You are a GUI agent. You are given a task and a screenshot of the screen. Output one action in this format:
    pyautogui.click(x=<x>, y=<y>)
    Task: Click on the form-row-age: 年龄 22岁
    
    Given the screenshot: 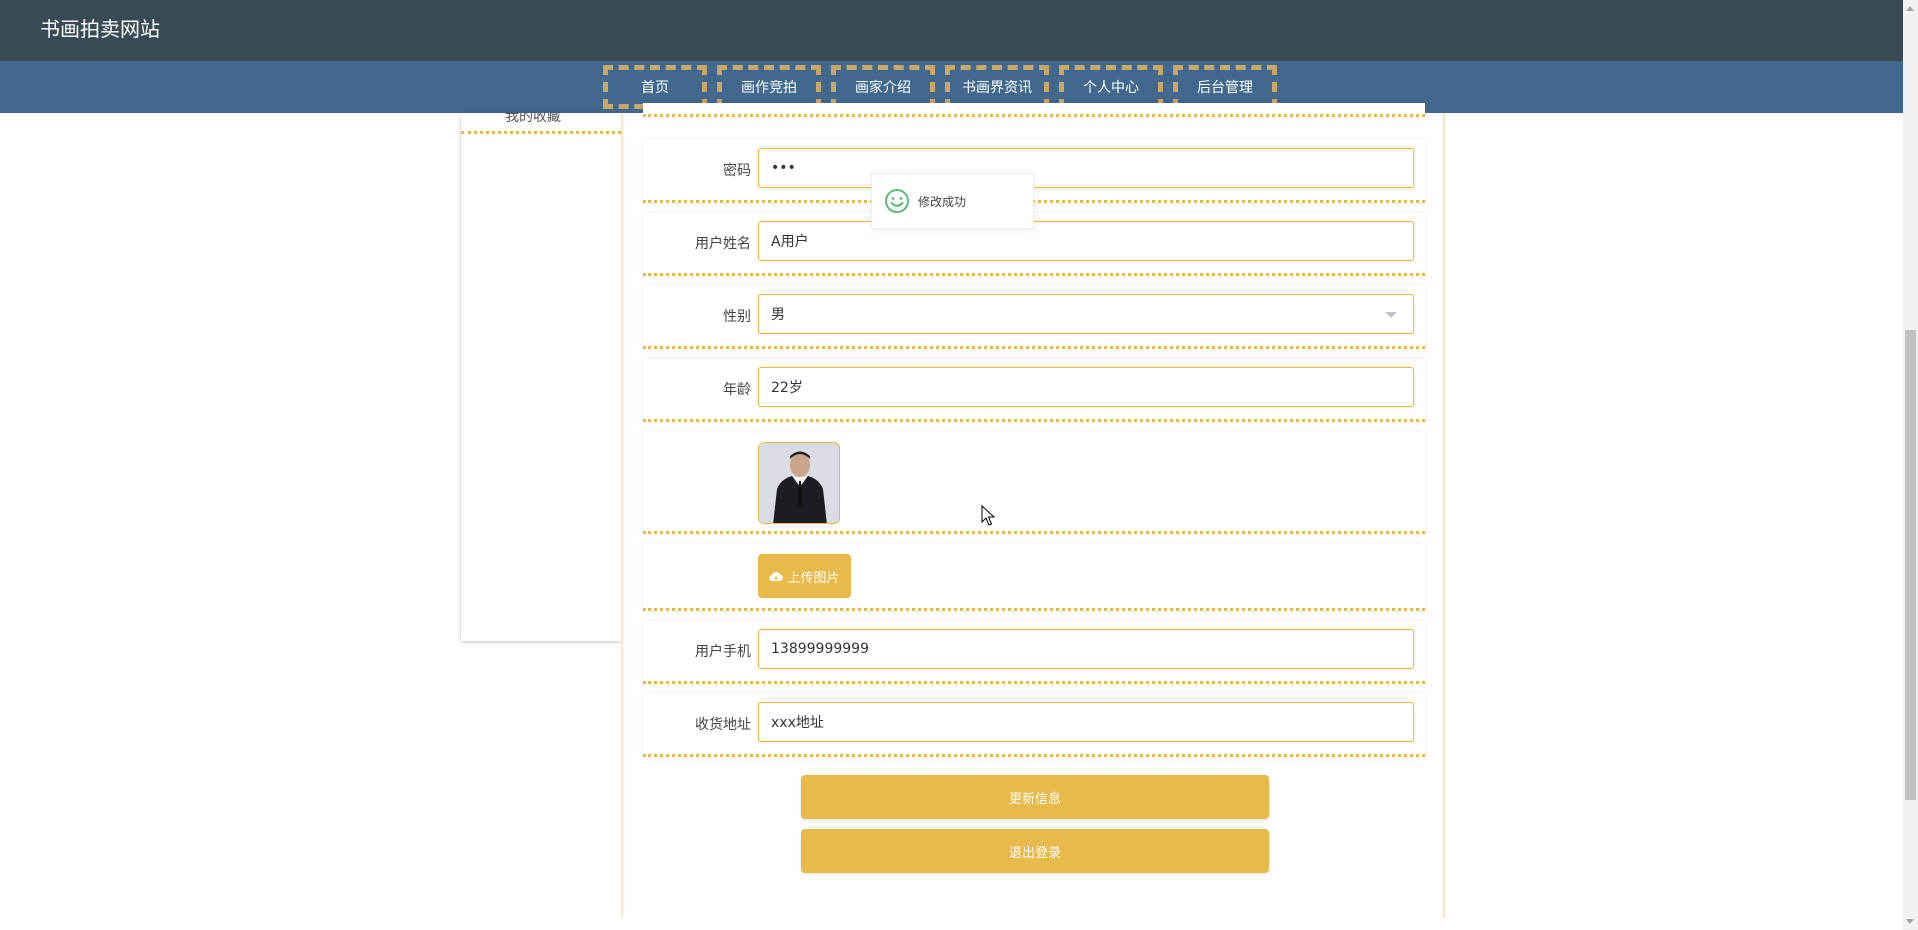 What is the action you would take?
    pyautogui.click(x=1034, y=390)
    